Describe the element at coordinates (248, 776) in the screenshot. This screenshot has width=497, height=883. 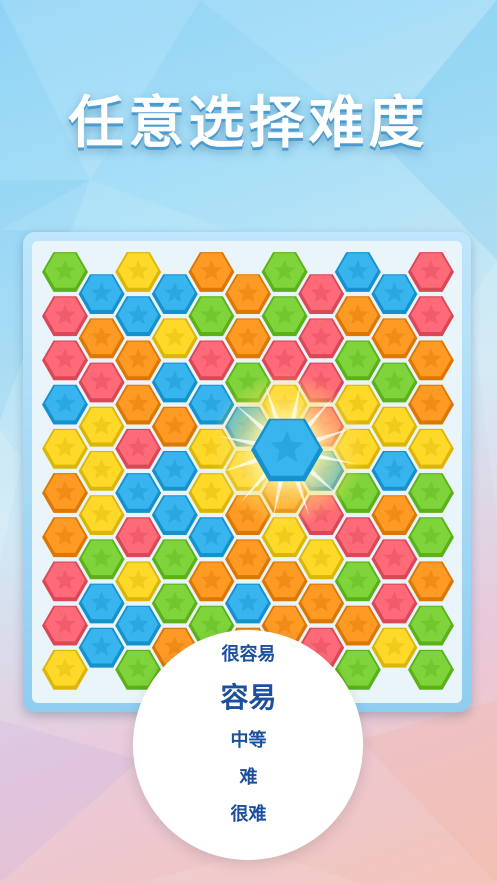
I see `option-hard: 难` at that location.